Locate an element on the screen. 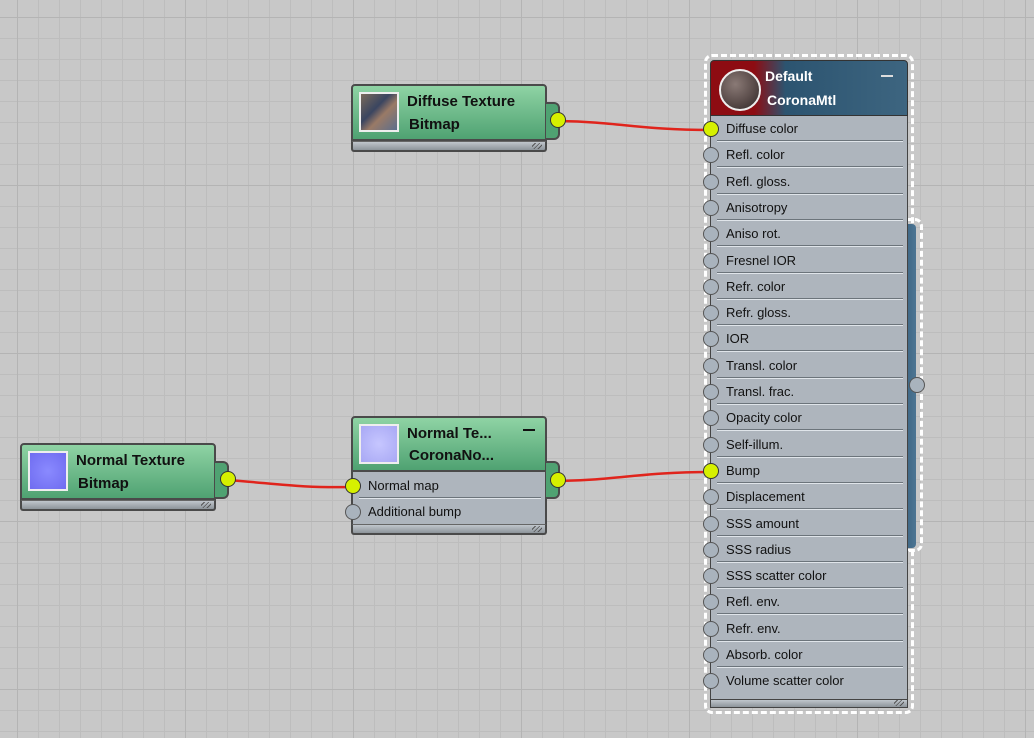 This screenshot has height=738, width=1034. normal-texture-node: Normal Texture Bitmap is located at coordinates (128, 480).